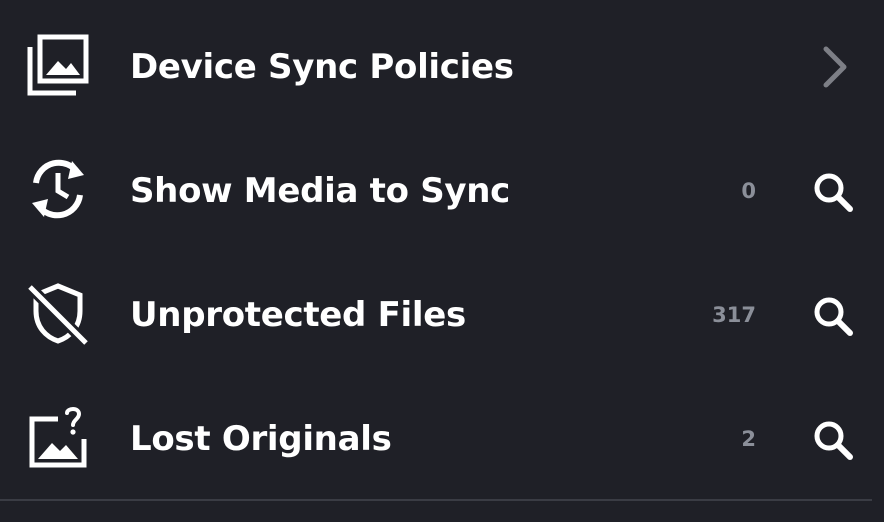 Image resolution: width=884 pixels, height=522 pixels. Describe the element at coordinates (436, 500) in the screenshot. I see `divider` at that location.